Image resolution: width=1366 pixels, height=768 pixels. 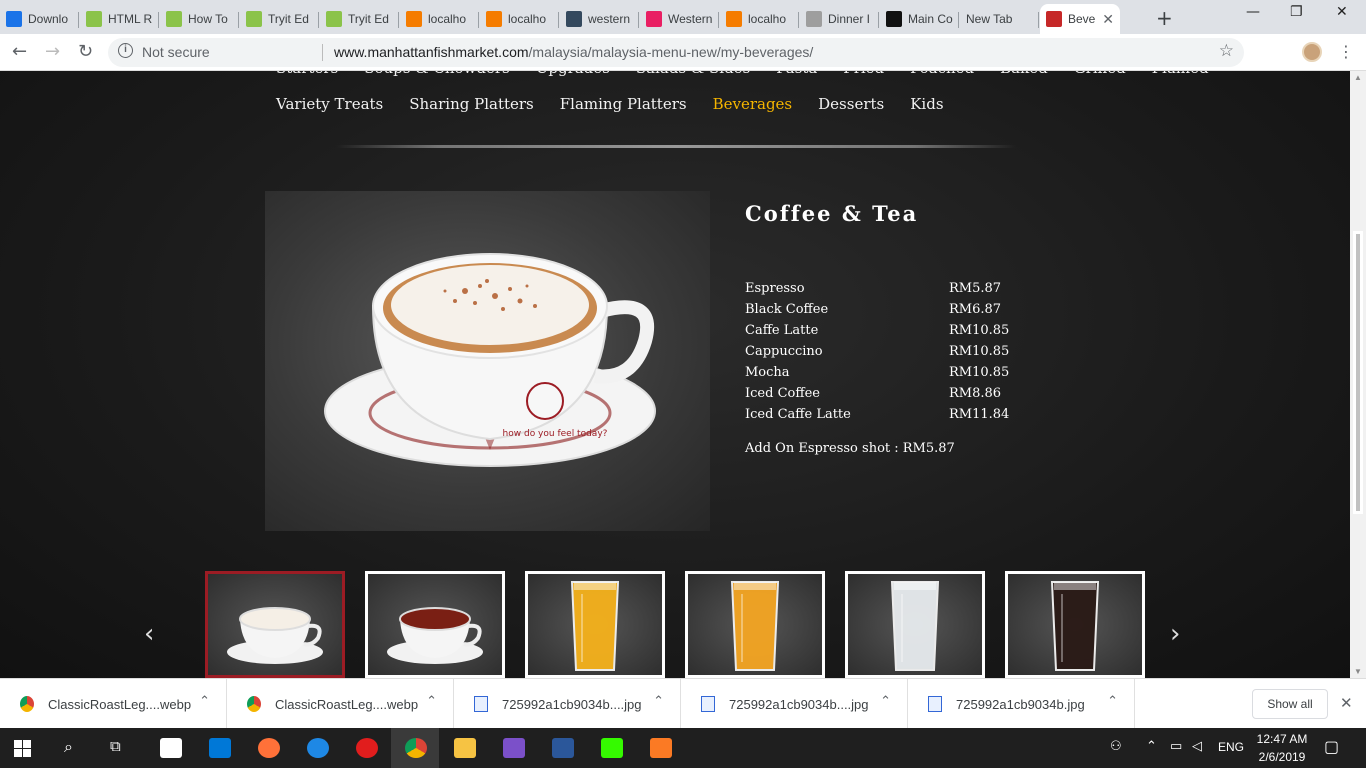 I want to click on browser-tab: New Tab, so click(x=999, y=19).